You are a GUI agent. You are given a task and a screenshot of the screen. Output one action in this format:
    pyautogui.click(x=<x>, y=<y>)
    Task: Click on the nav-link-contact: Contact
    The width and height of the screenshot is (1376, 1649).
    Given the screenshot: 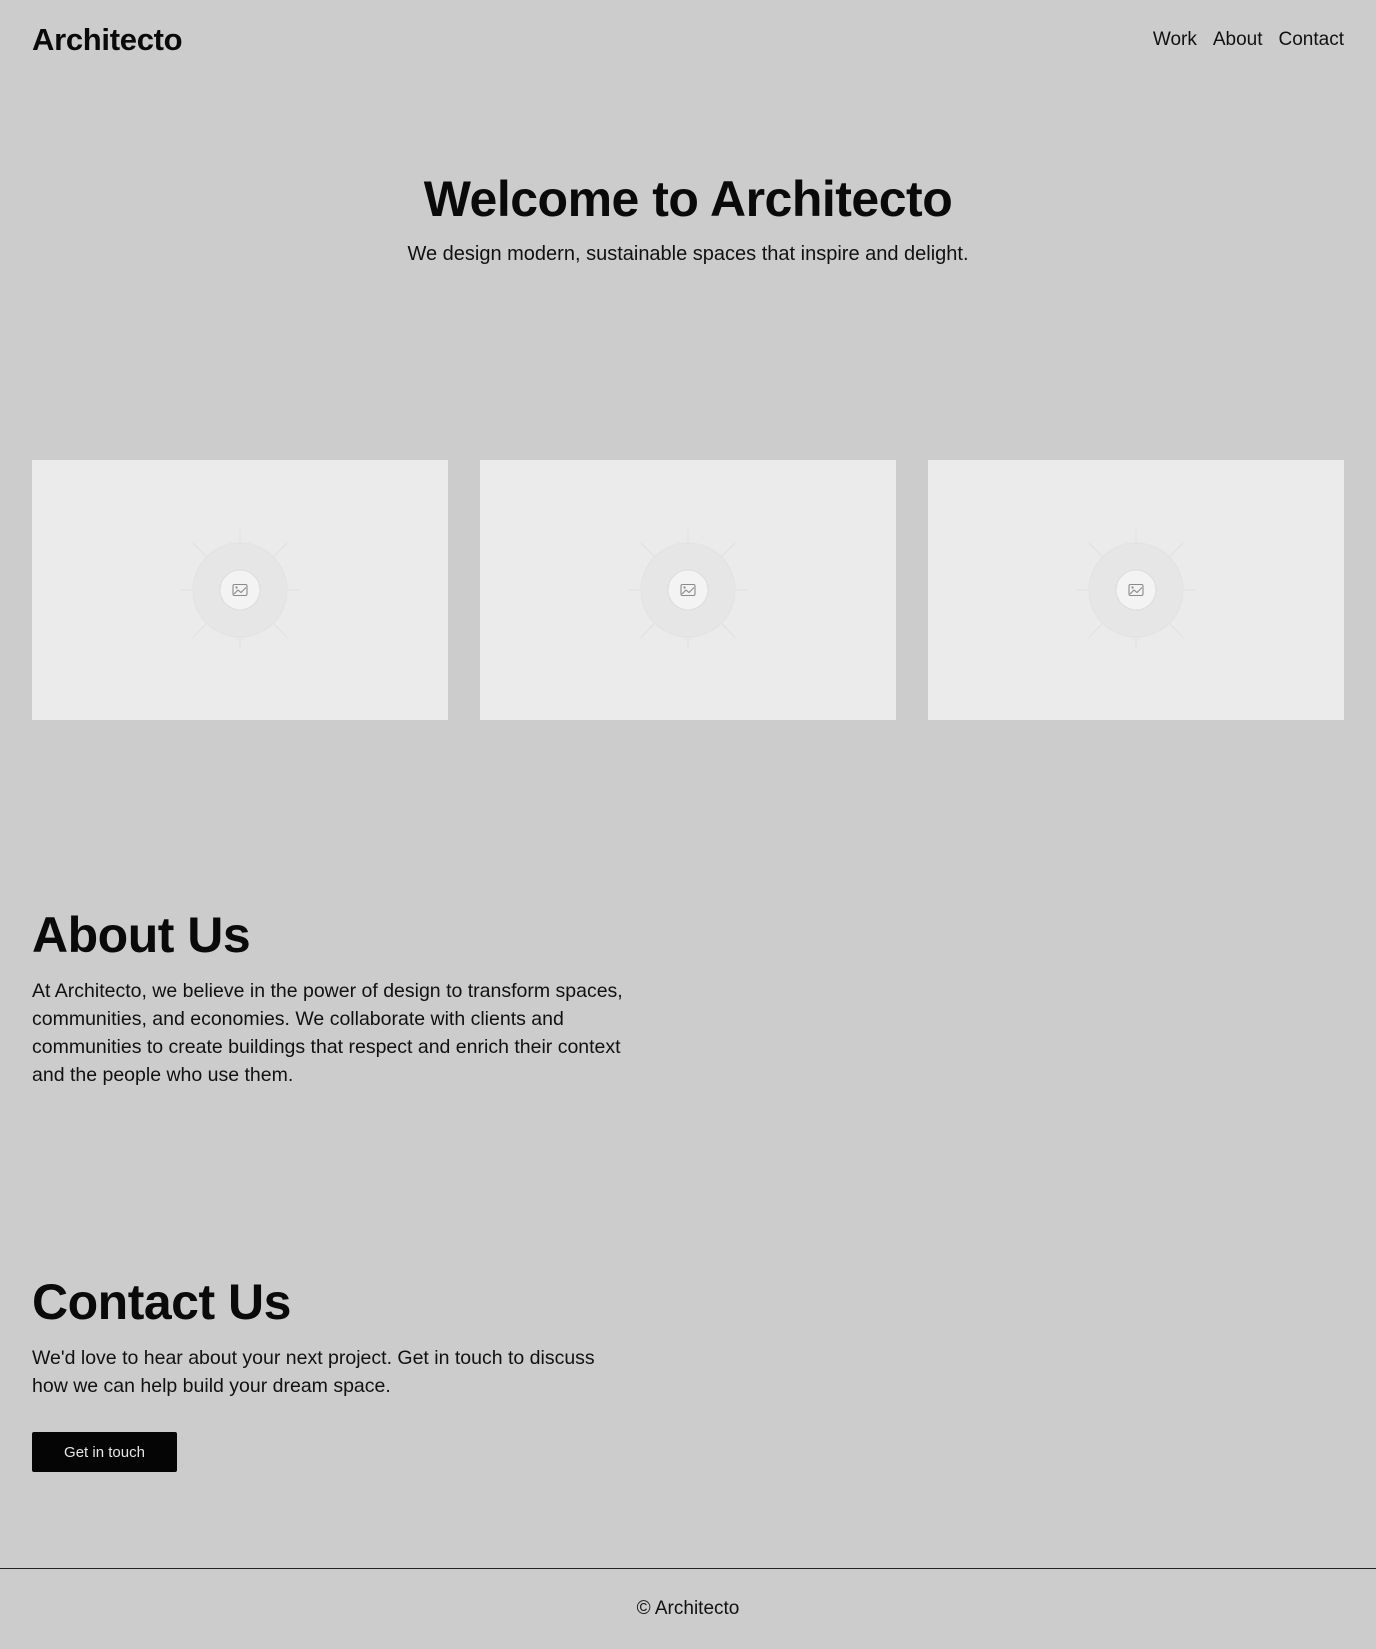 What is the action you would take?
    pyautogui.click(x=1311, y=40)
    